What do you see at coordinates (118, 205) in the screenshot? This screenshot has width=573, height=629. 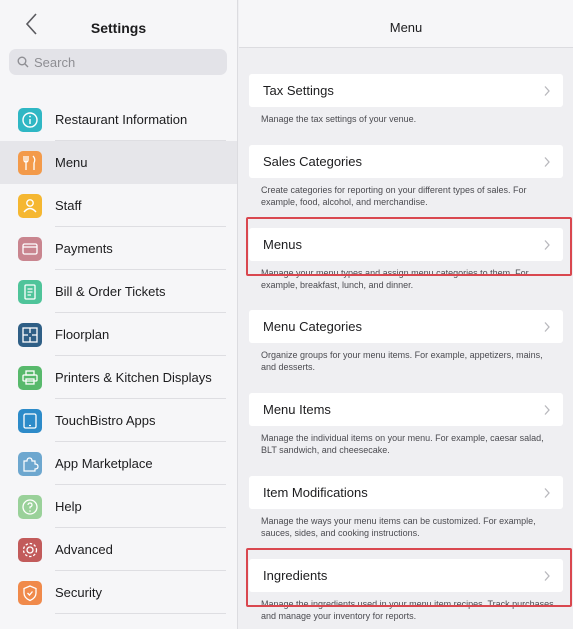 I see `sidebar-item: Staff` at bounding box center [118, 205].